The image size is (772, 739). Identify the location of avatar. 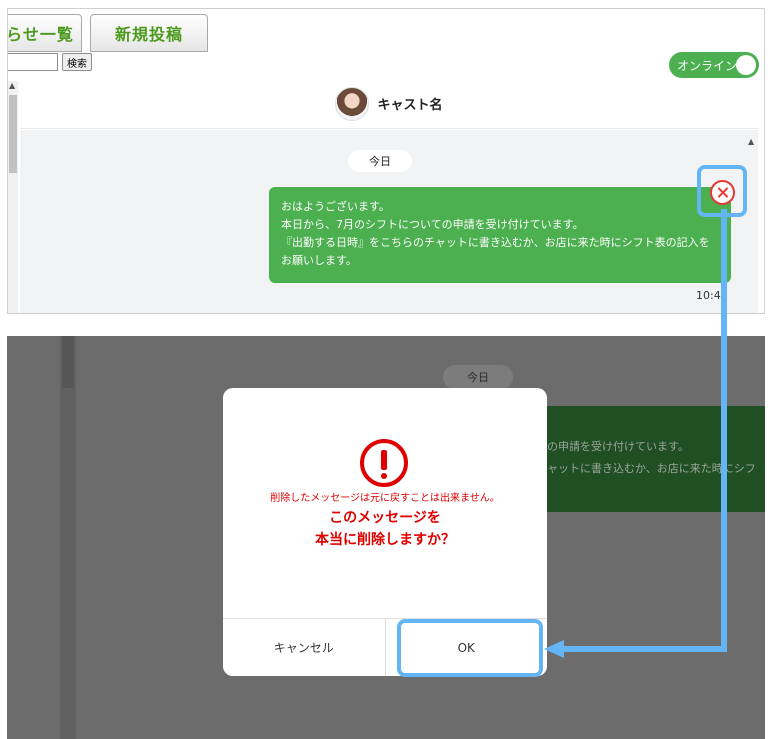
(352, 103).